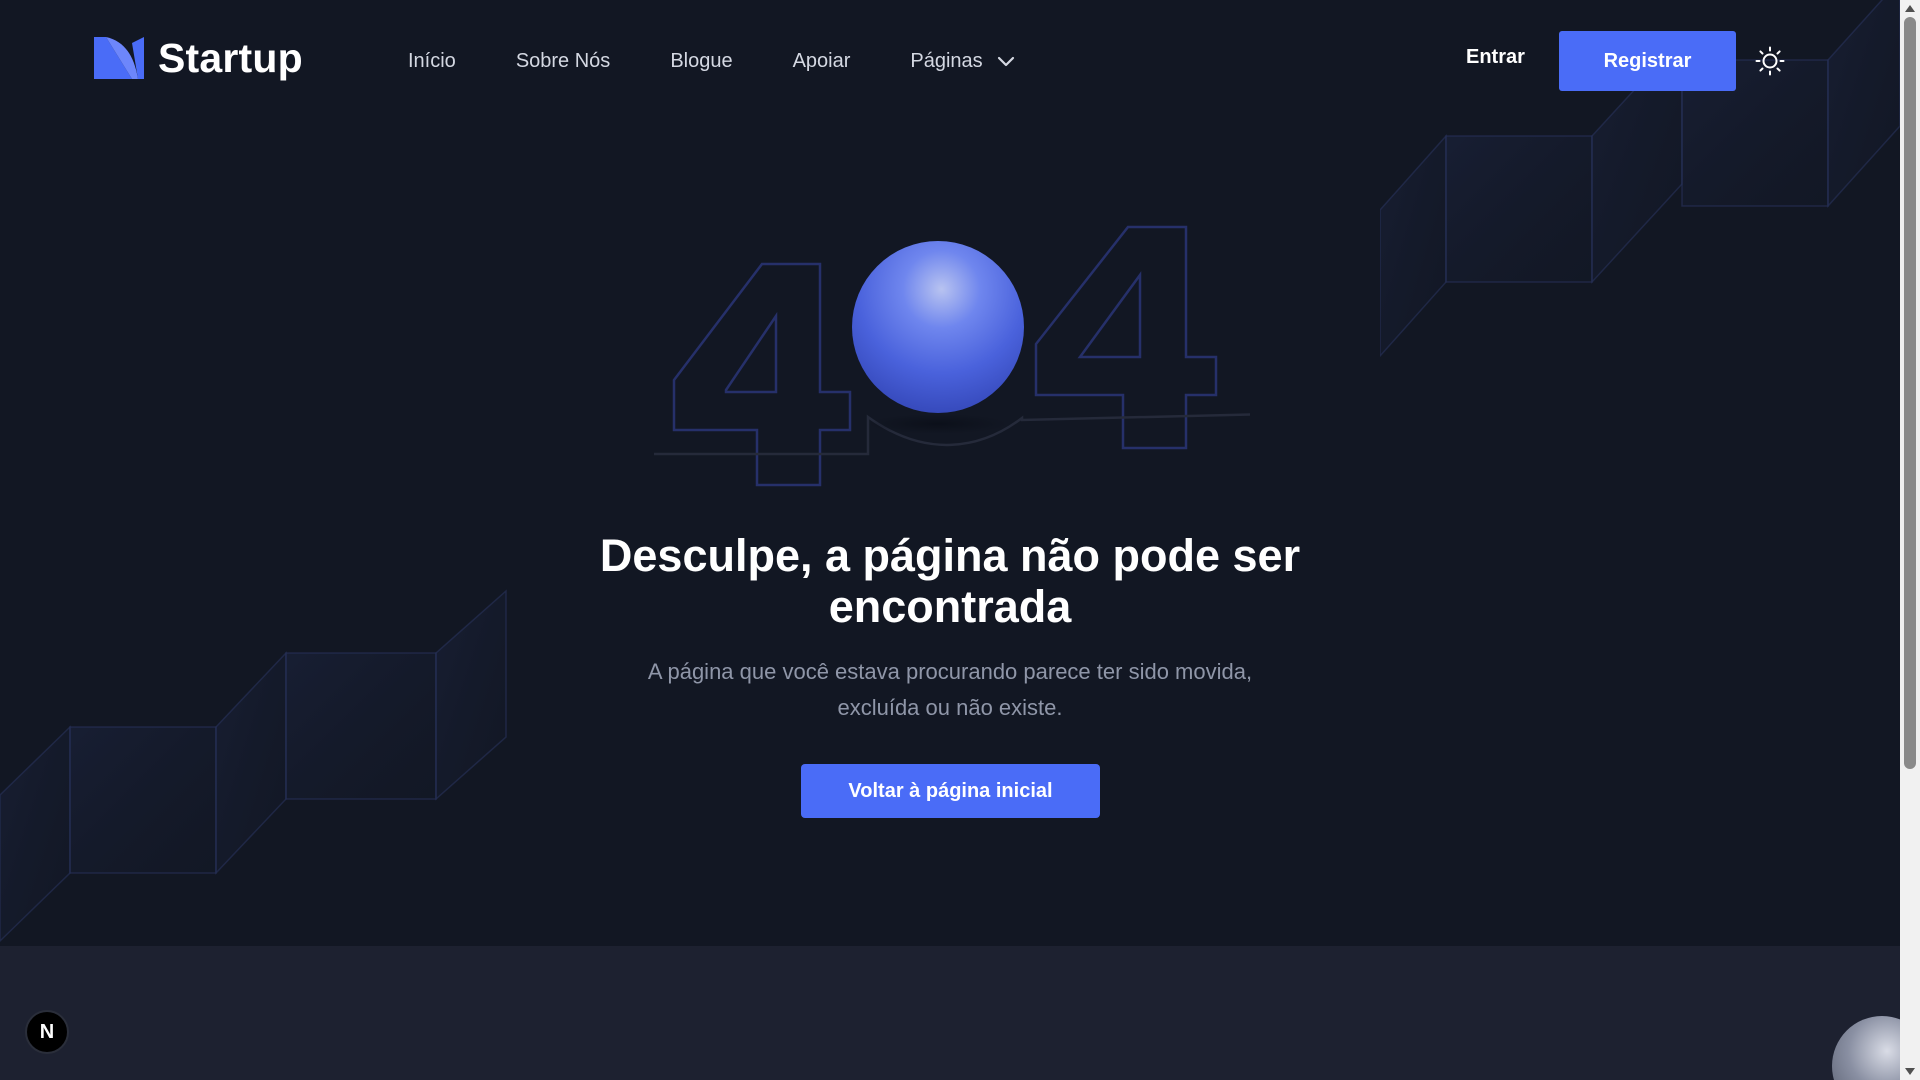 Image resolution: width=1920 pixels, height=1080 pixels. I want to click on nav-item-sobre-nos: Sobre Nós, so click(563, 61).